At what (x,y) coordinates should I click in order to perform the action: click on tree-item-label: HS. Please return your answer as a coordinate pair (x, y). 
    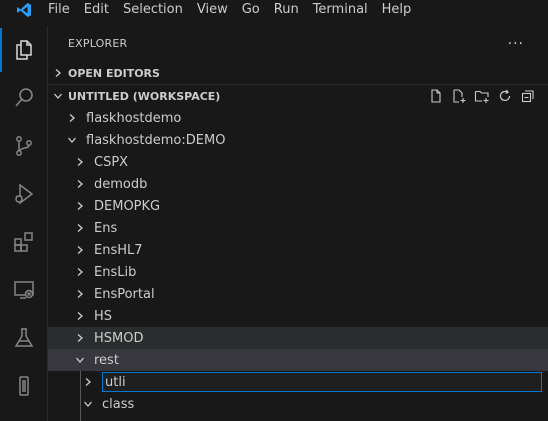
    Looking at the image, I should click on (103, 316).